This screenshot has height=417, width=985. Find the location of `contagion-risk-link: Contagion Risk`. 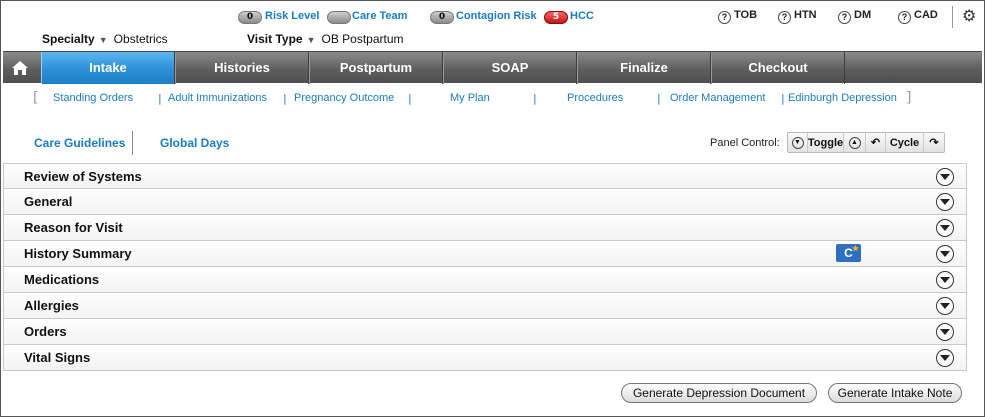

contagion-risk-link: Contagion Risk is located at coordinates (496, 16).